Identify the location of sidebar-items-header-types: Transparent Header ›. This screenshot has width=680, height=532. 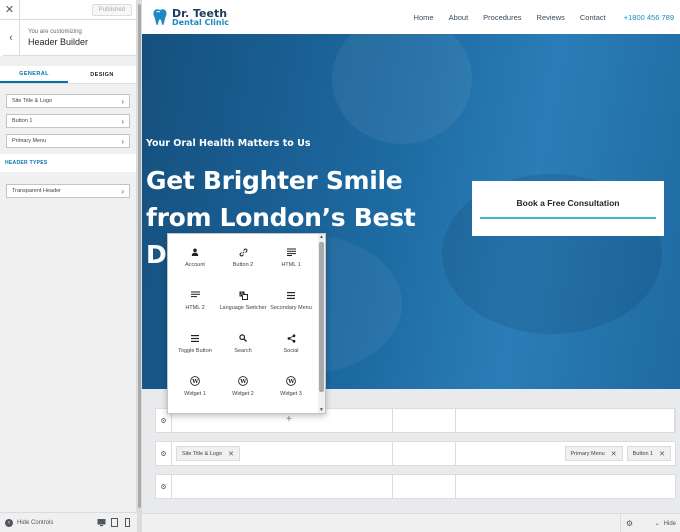
(68, 185).